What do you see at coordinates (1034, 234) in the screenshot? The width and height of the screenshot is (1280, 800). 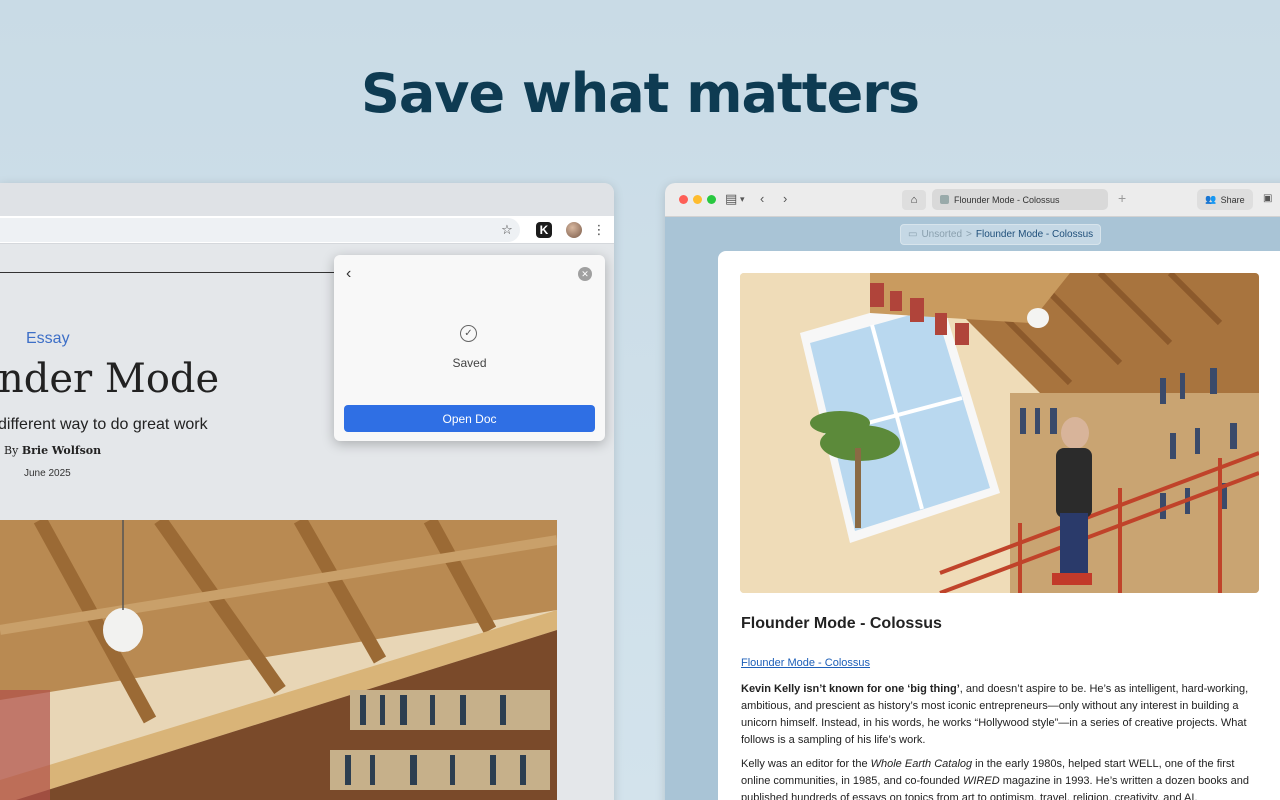 I see `breadcrumb-current: Flounder Mode - Colossus` at bounding box center [1034, 234].